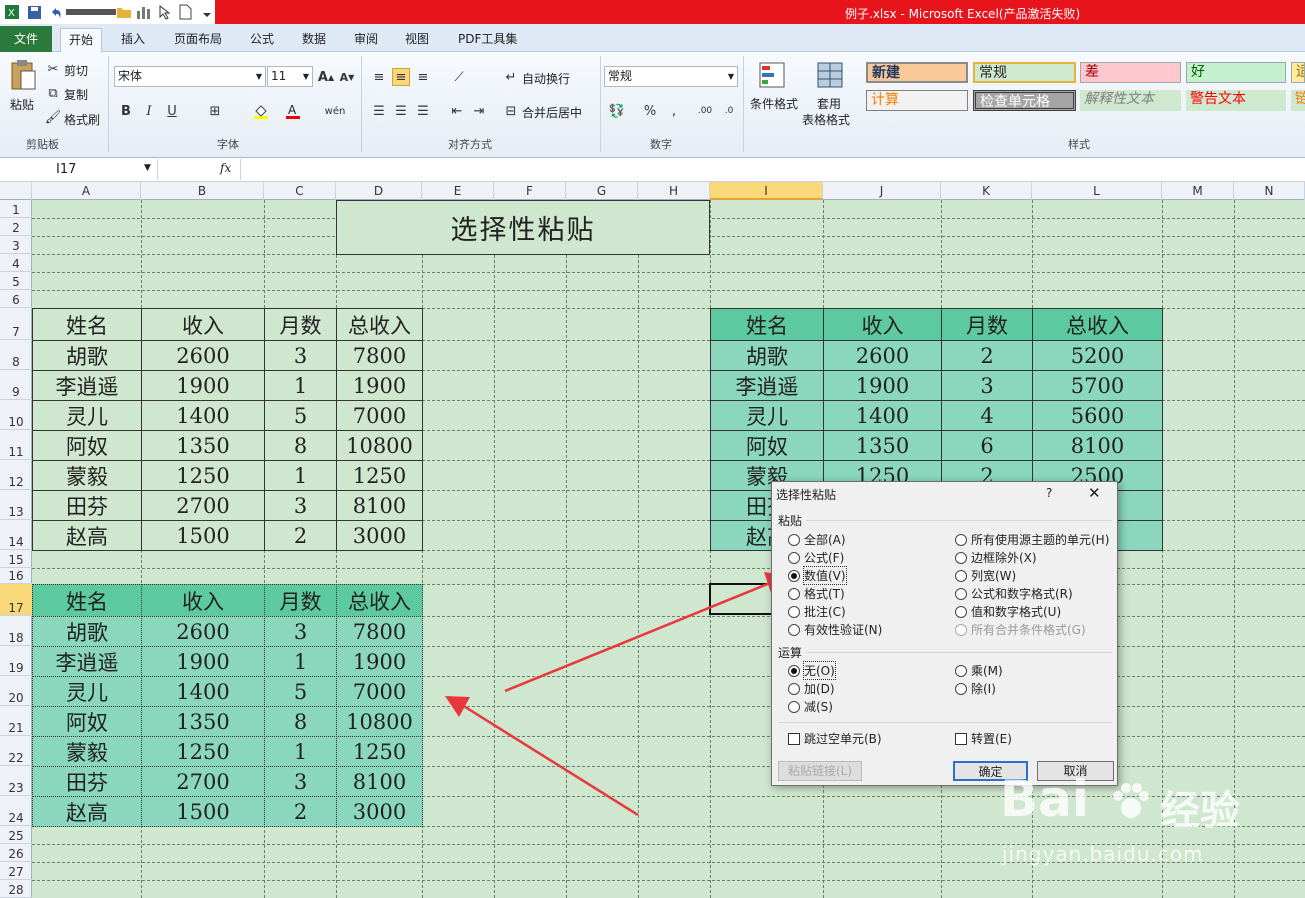 The image size is (1305, 898). I want to click on radio-option: 除(I), so click(975, 688).